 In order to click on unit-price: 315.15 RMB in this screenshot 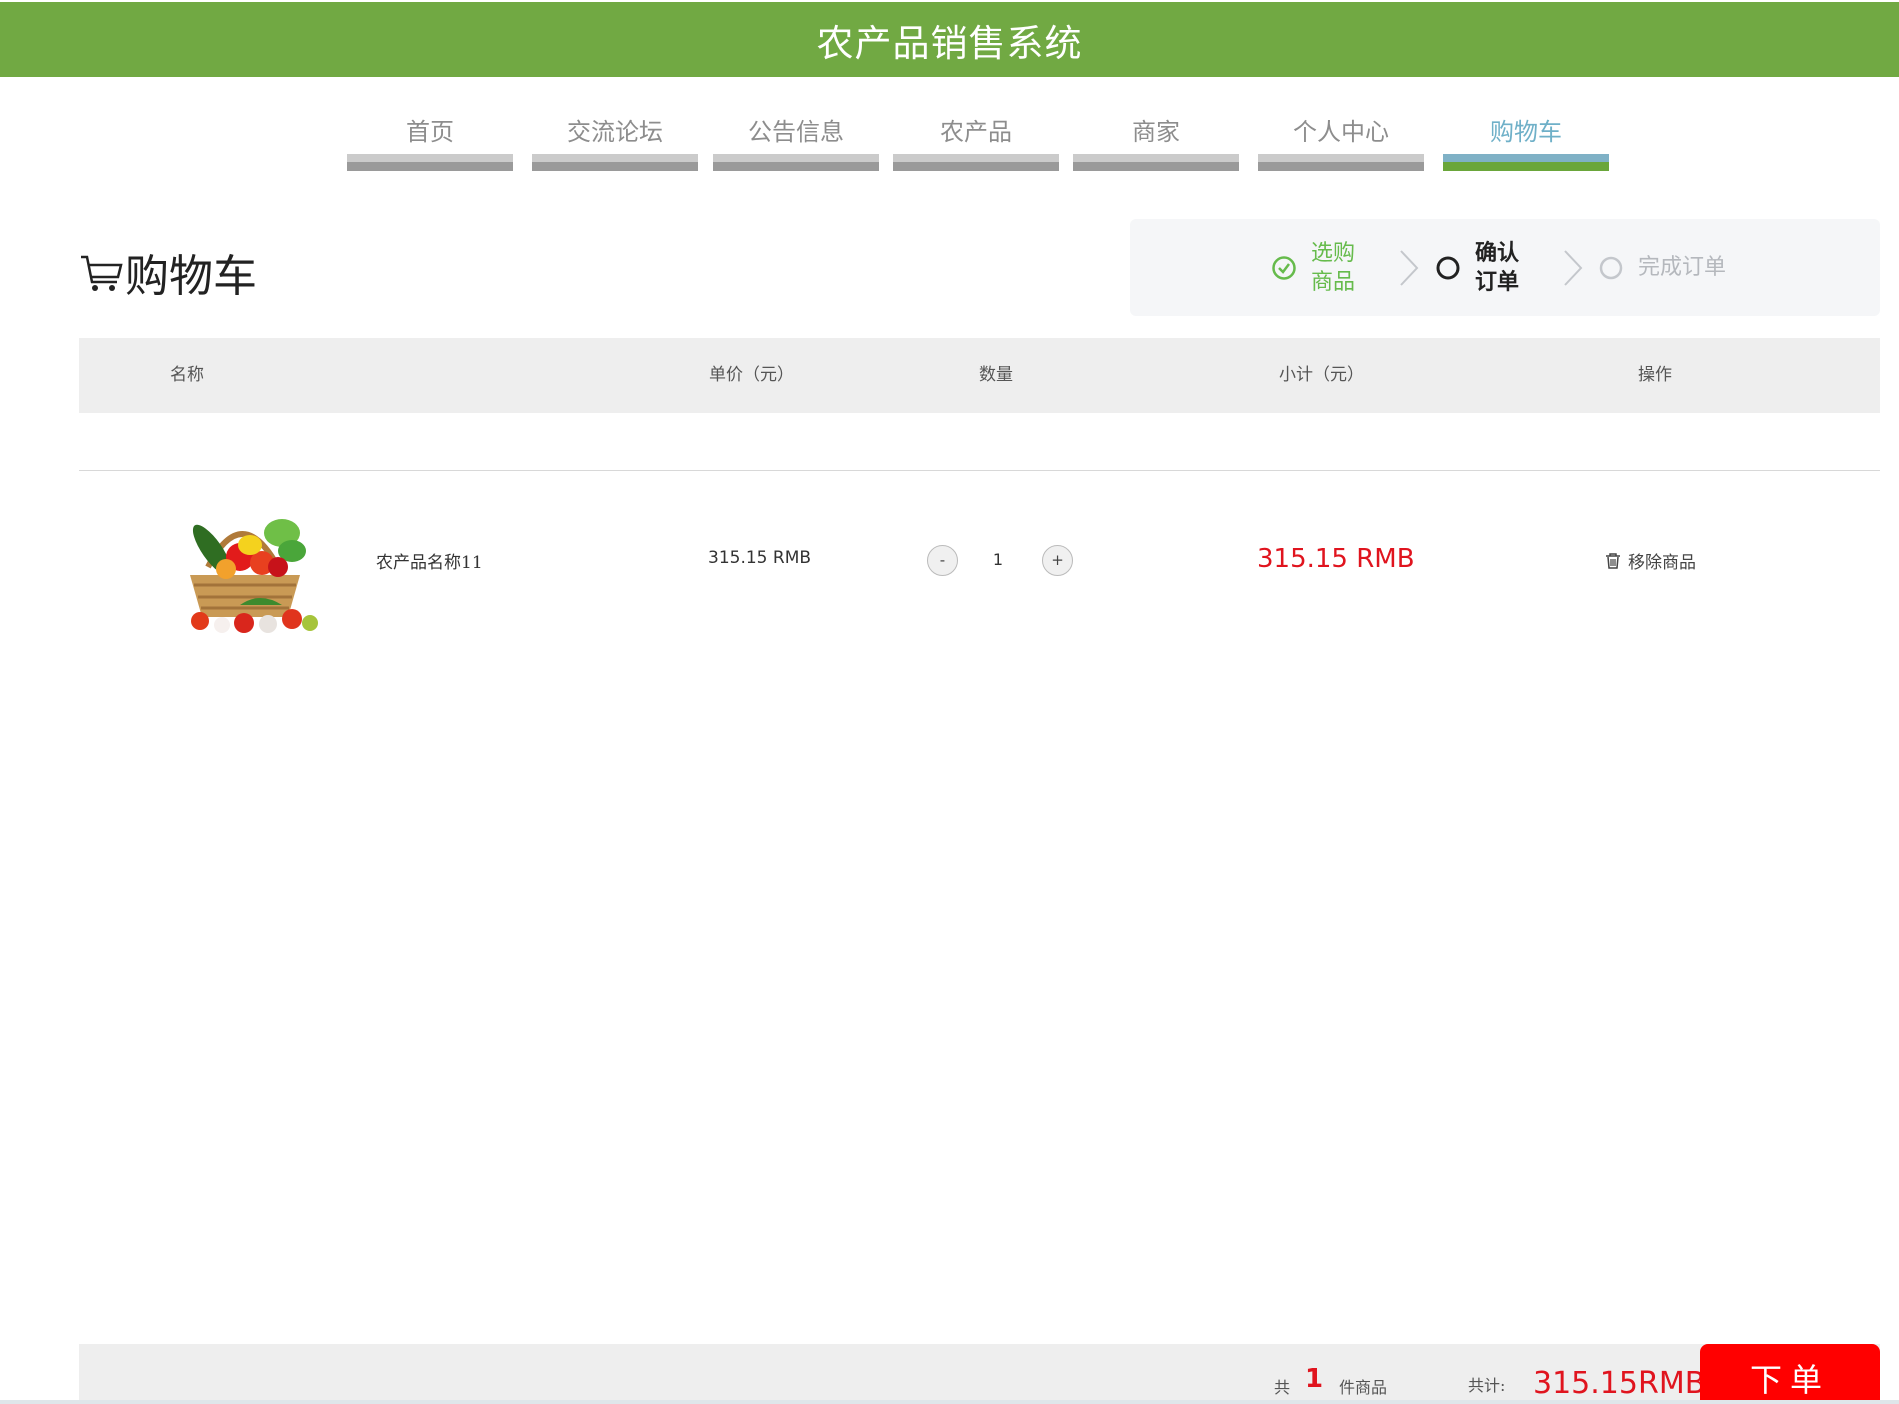, I will do `click(760, 558)`.